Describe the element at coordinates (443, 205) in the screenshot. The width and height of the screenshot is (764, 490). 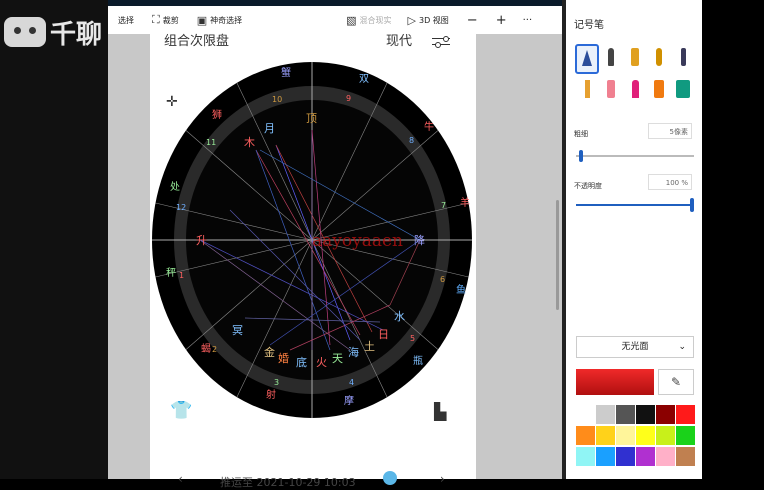
I see `house-number-label: 7` at that location.